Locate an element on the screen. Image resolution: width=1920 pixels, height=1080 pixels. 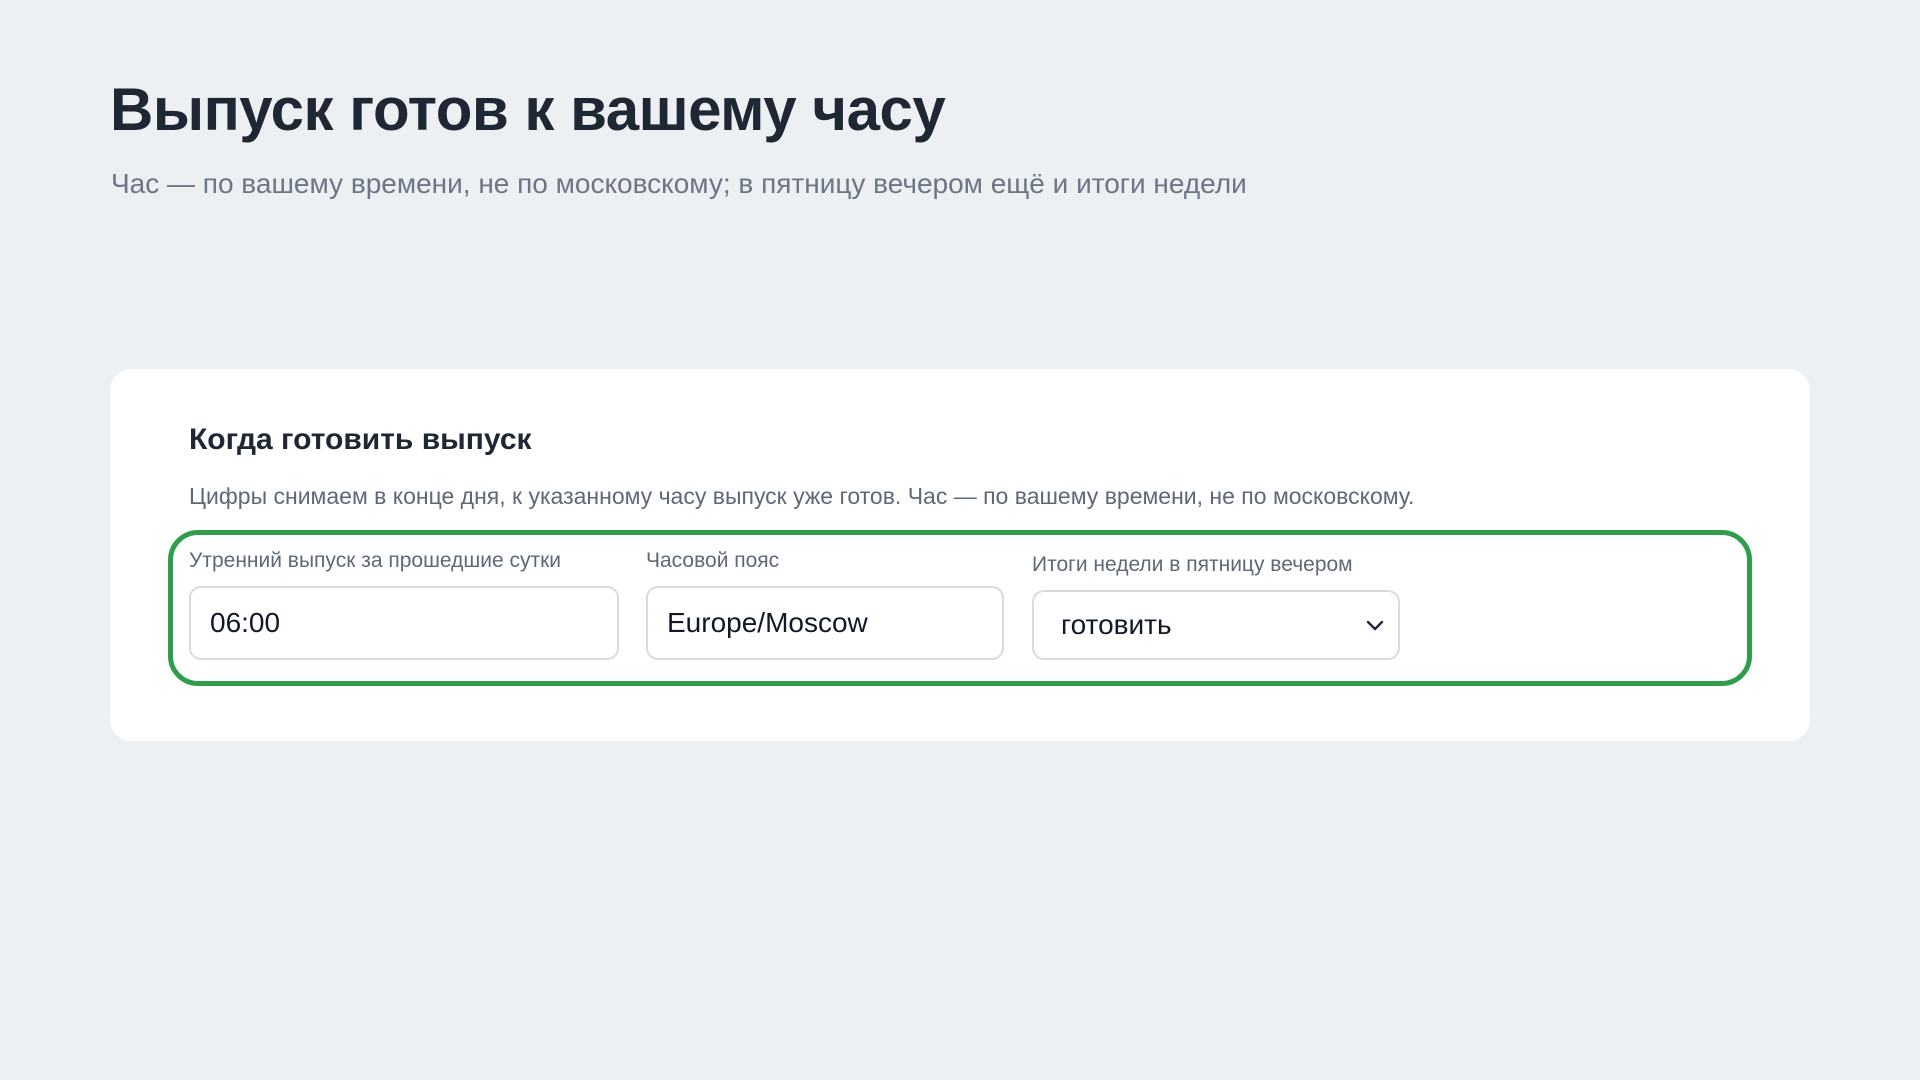
morning-time-input: 06:00 is located at coordinates (404, 623).